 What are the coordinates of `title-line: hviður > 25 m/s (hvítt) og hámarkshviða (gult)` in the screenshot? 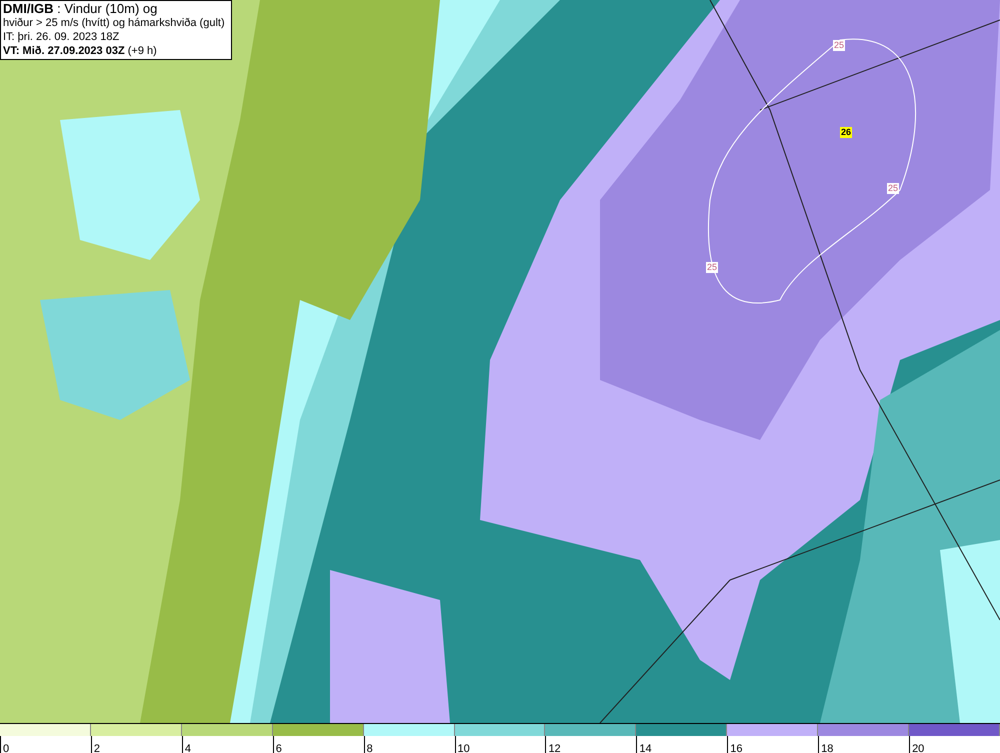 It's located at (114, 23).